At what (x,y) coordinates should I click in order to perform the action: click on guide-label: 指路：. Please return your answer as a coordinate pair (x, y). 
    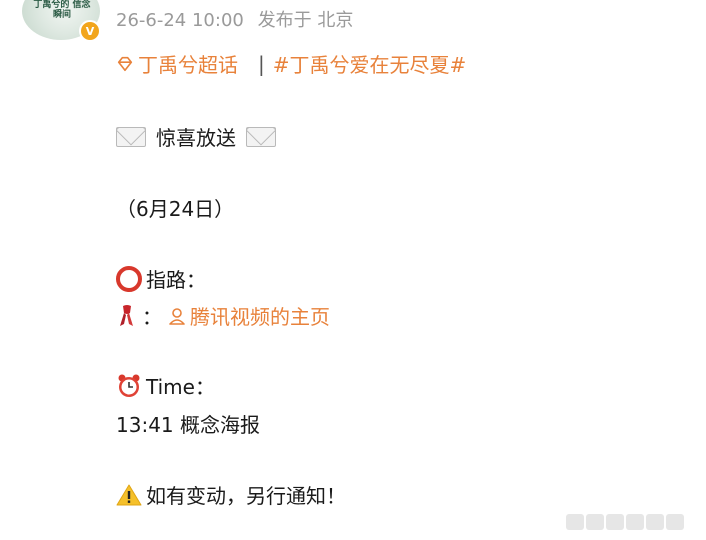
    Looking at the image, I should click on (176, 280).